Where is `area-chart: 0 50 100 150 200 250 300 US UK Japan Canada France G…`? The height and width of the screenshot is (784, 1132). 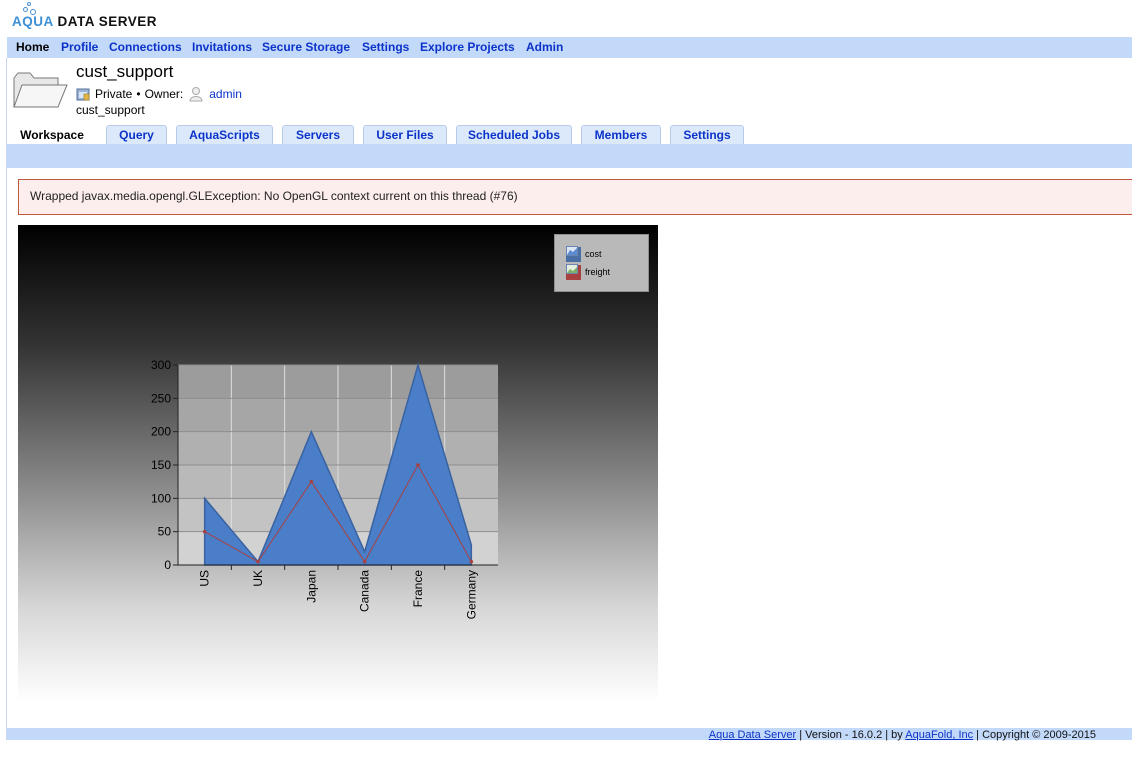
area-chart: 0 50 100 150 200 250 300 US UK Japan Canada France G… is located at coordinates (324, 488).